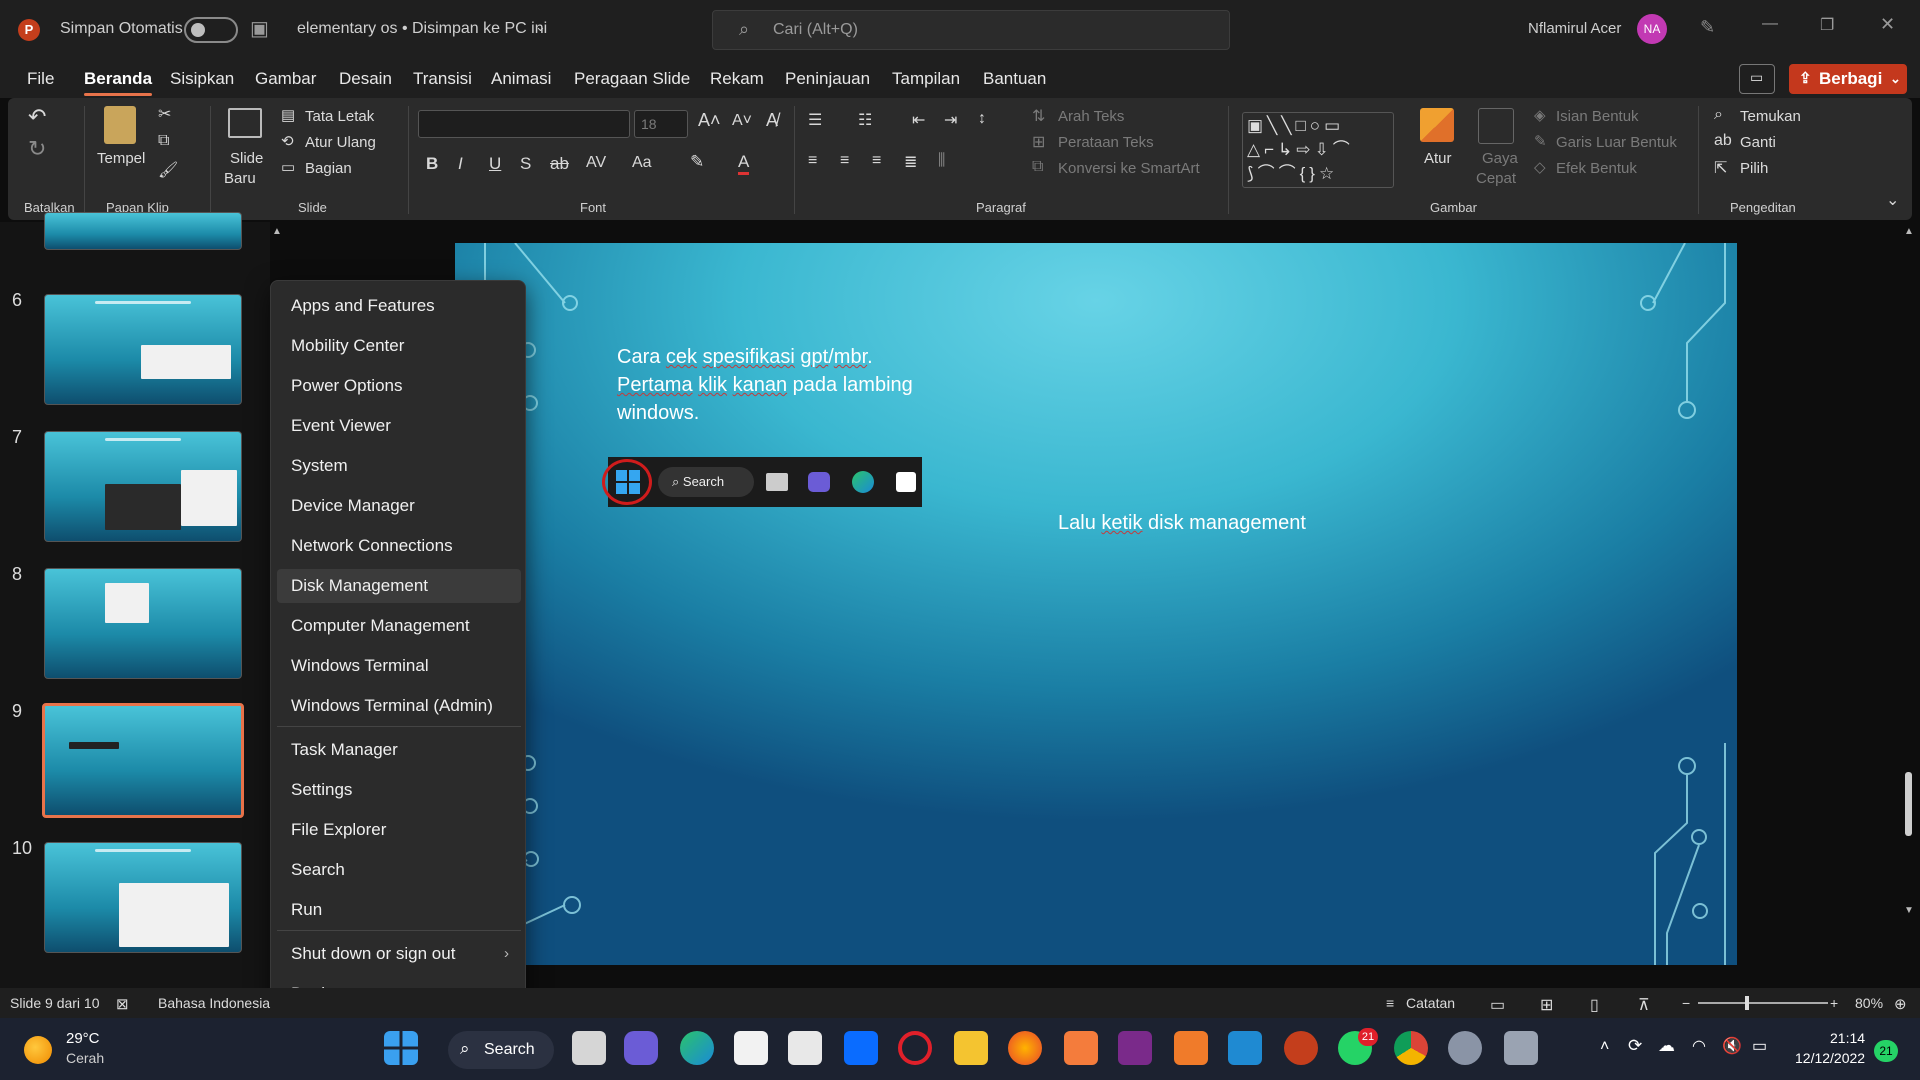  Describe the element at coordinates (742, 121) in the screenshot. I see `shrink-font-icon: A˅` at that location.